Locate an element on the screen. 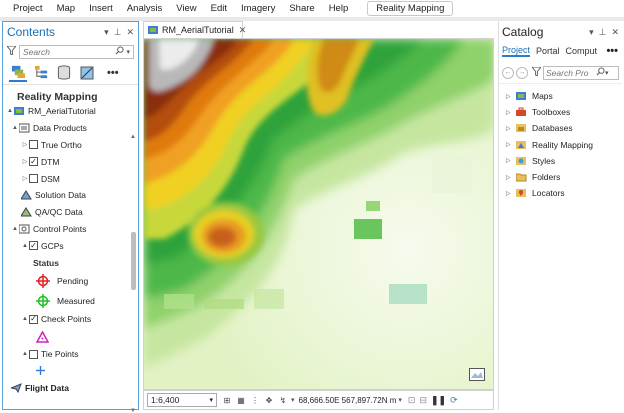 This screenshot has height=413, width=624. menu-map: Map is located at coordinates (66, 8).